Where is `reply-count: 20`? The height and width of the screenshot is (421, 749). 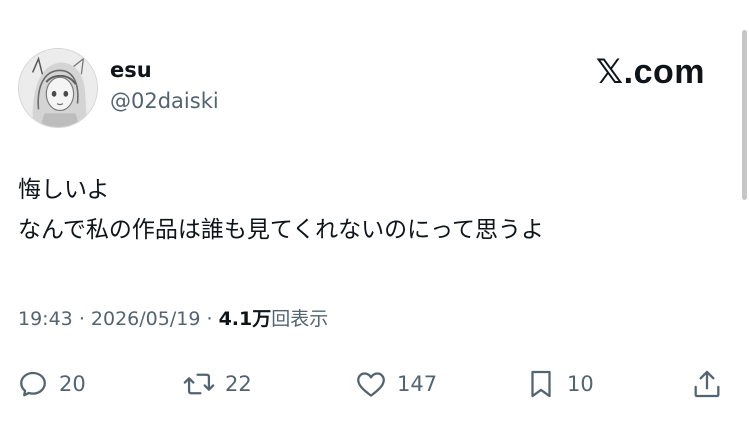
reply-count: 20 is located at coordinates (72, 384).